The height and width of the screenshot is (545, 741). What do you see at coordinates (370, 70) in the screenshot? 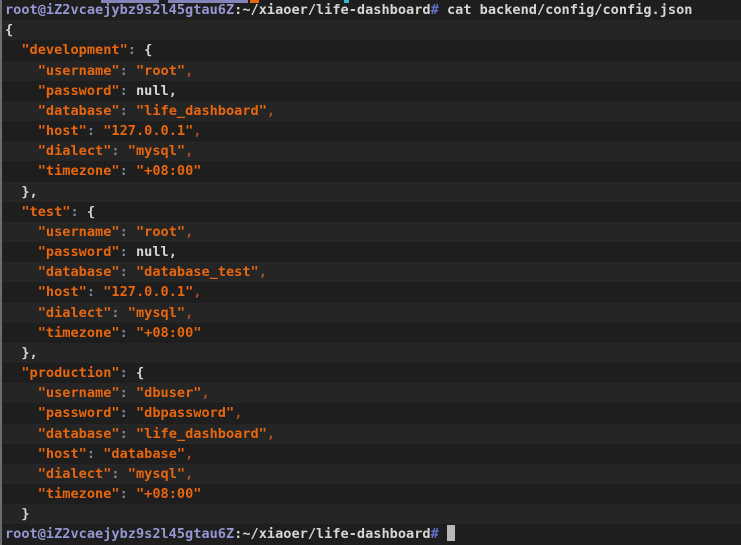
I see `terminal-line: "username": "root",` at bounding box center [370, 70].